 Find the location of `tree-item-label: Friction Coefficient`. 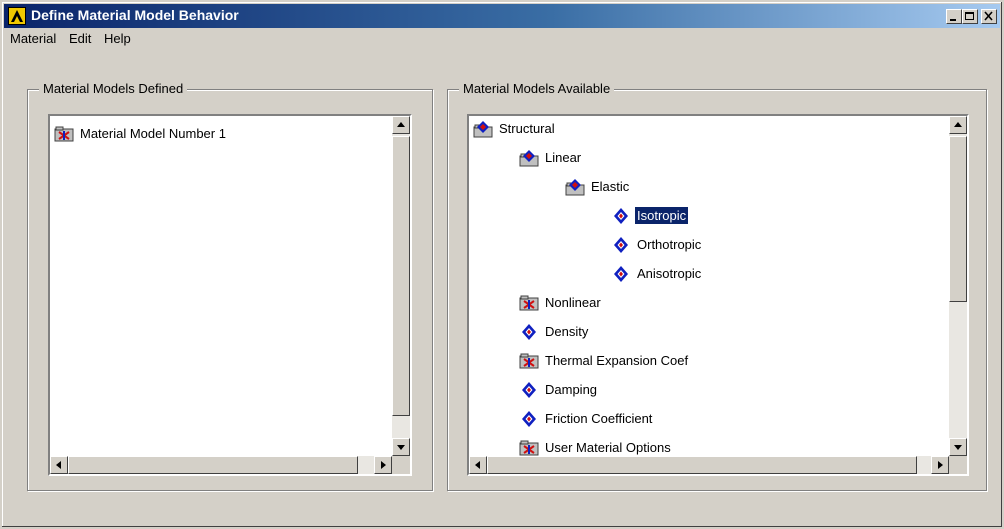

tree-item-label: Friction Coefficient is located at coordinates (599, 418).